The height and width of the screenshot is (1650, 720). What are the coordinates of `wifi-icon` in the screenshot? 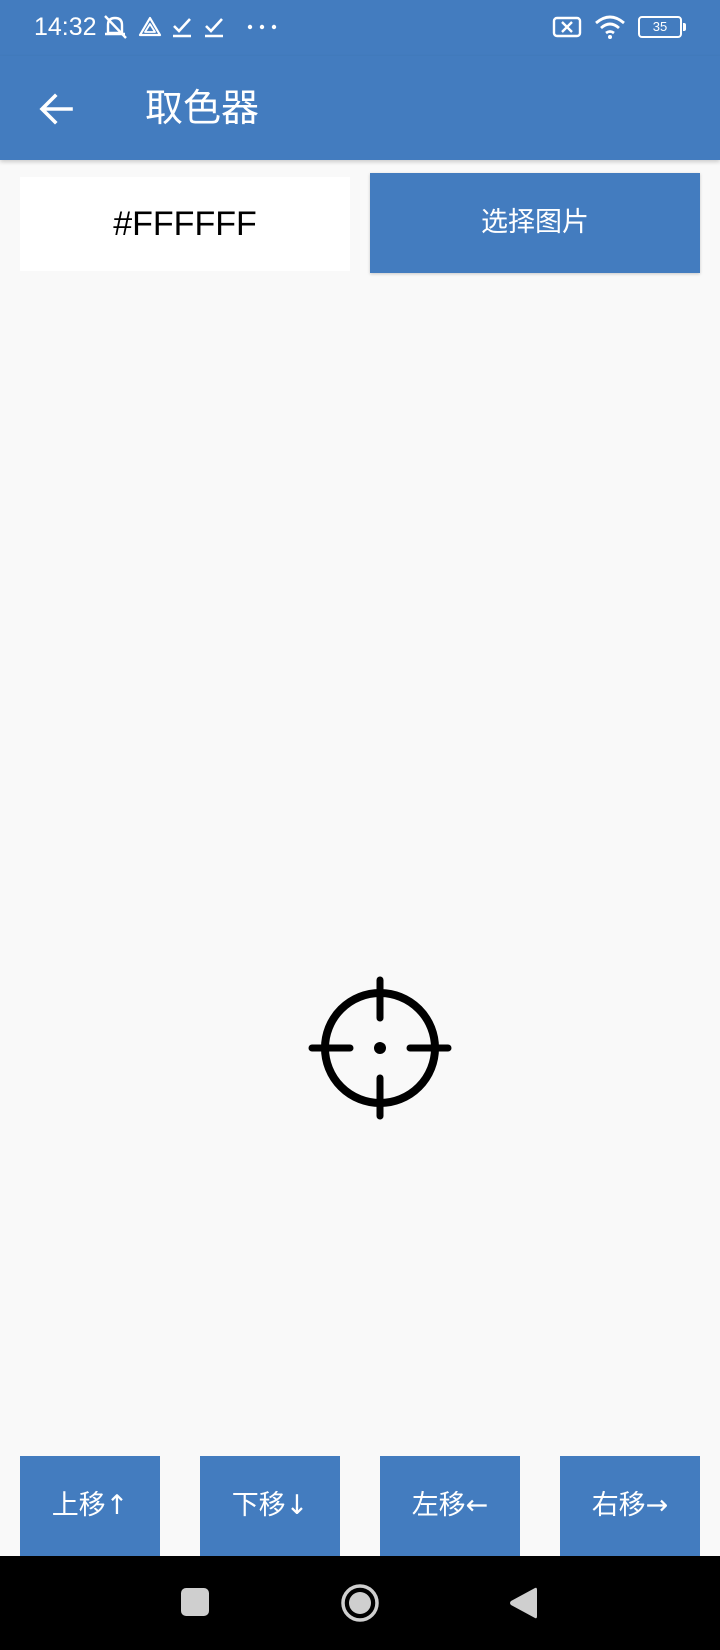 It's located at (610, 27).